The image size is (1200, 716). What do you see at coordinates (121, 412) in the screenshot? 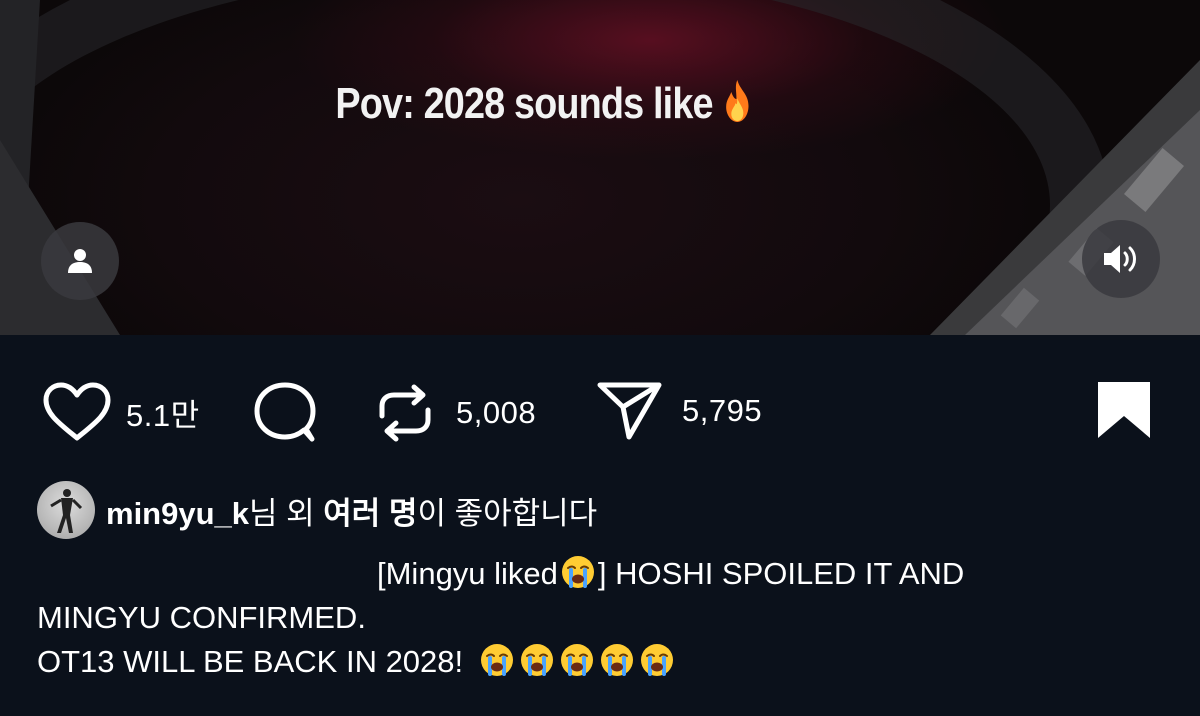
I see `like-action: 5.1만` at bounding box center [121, 412].